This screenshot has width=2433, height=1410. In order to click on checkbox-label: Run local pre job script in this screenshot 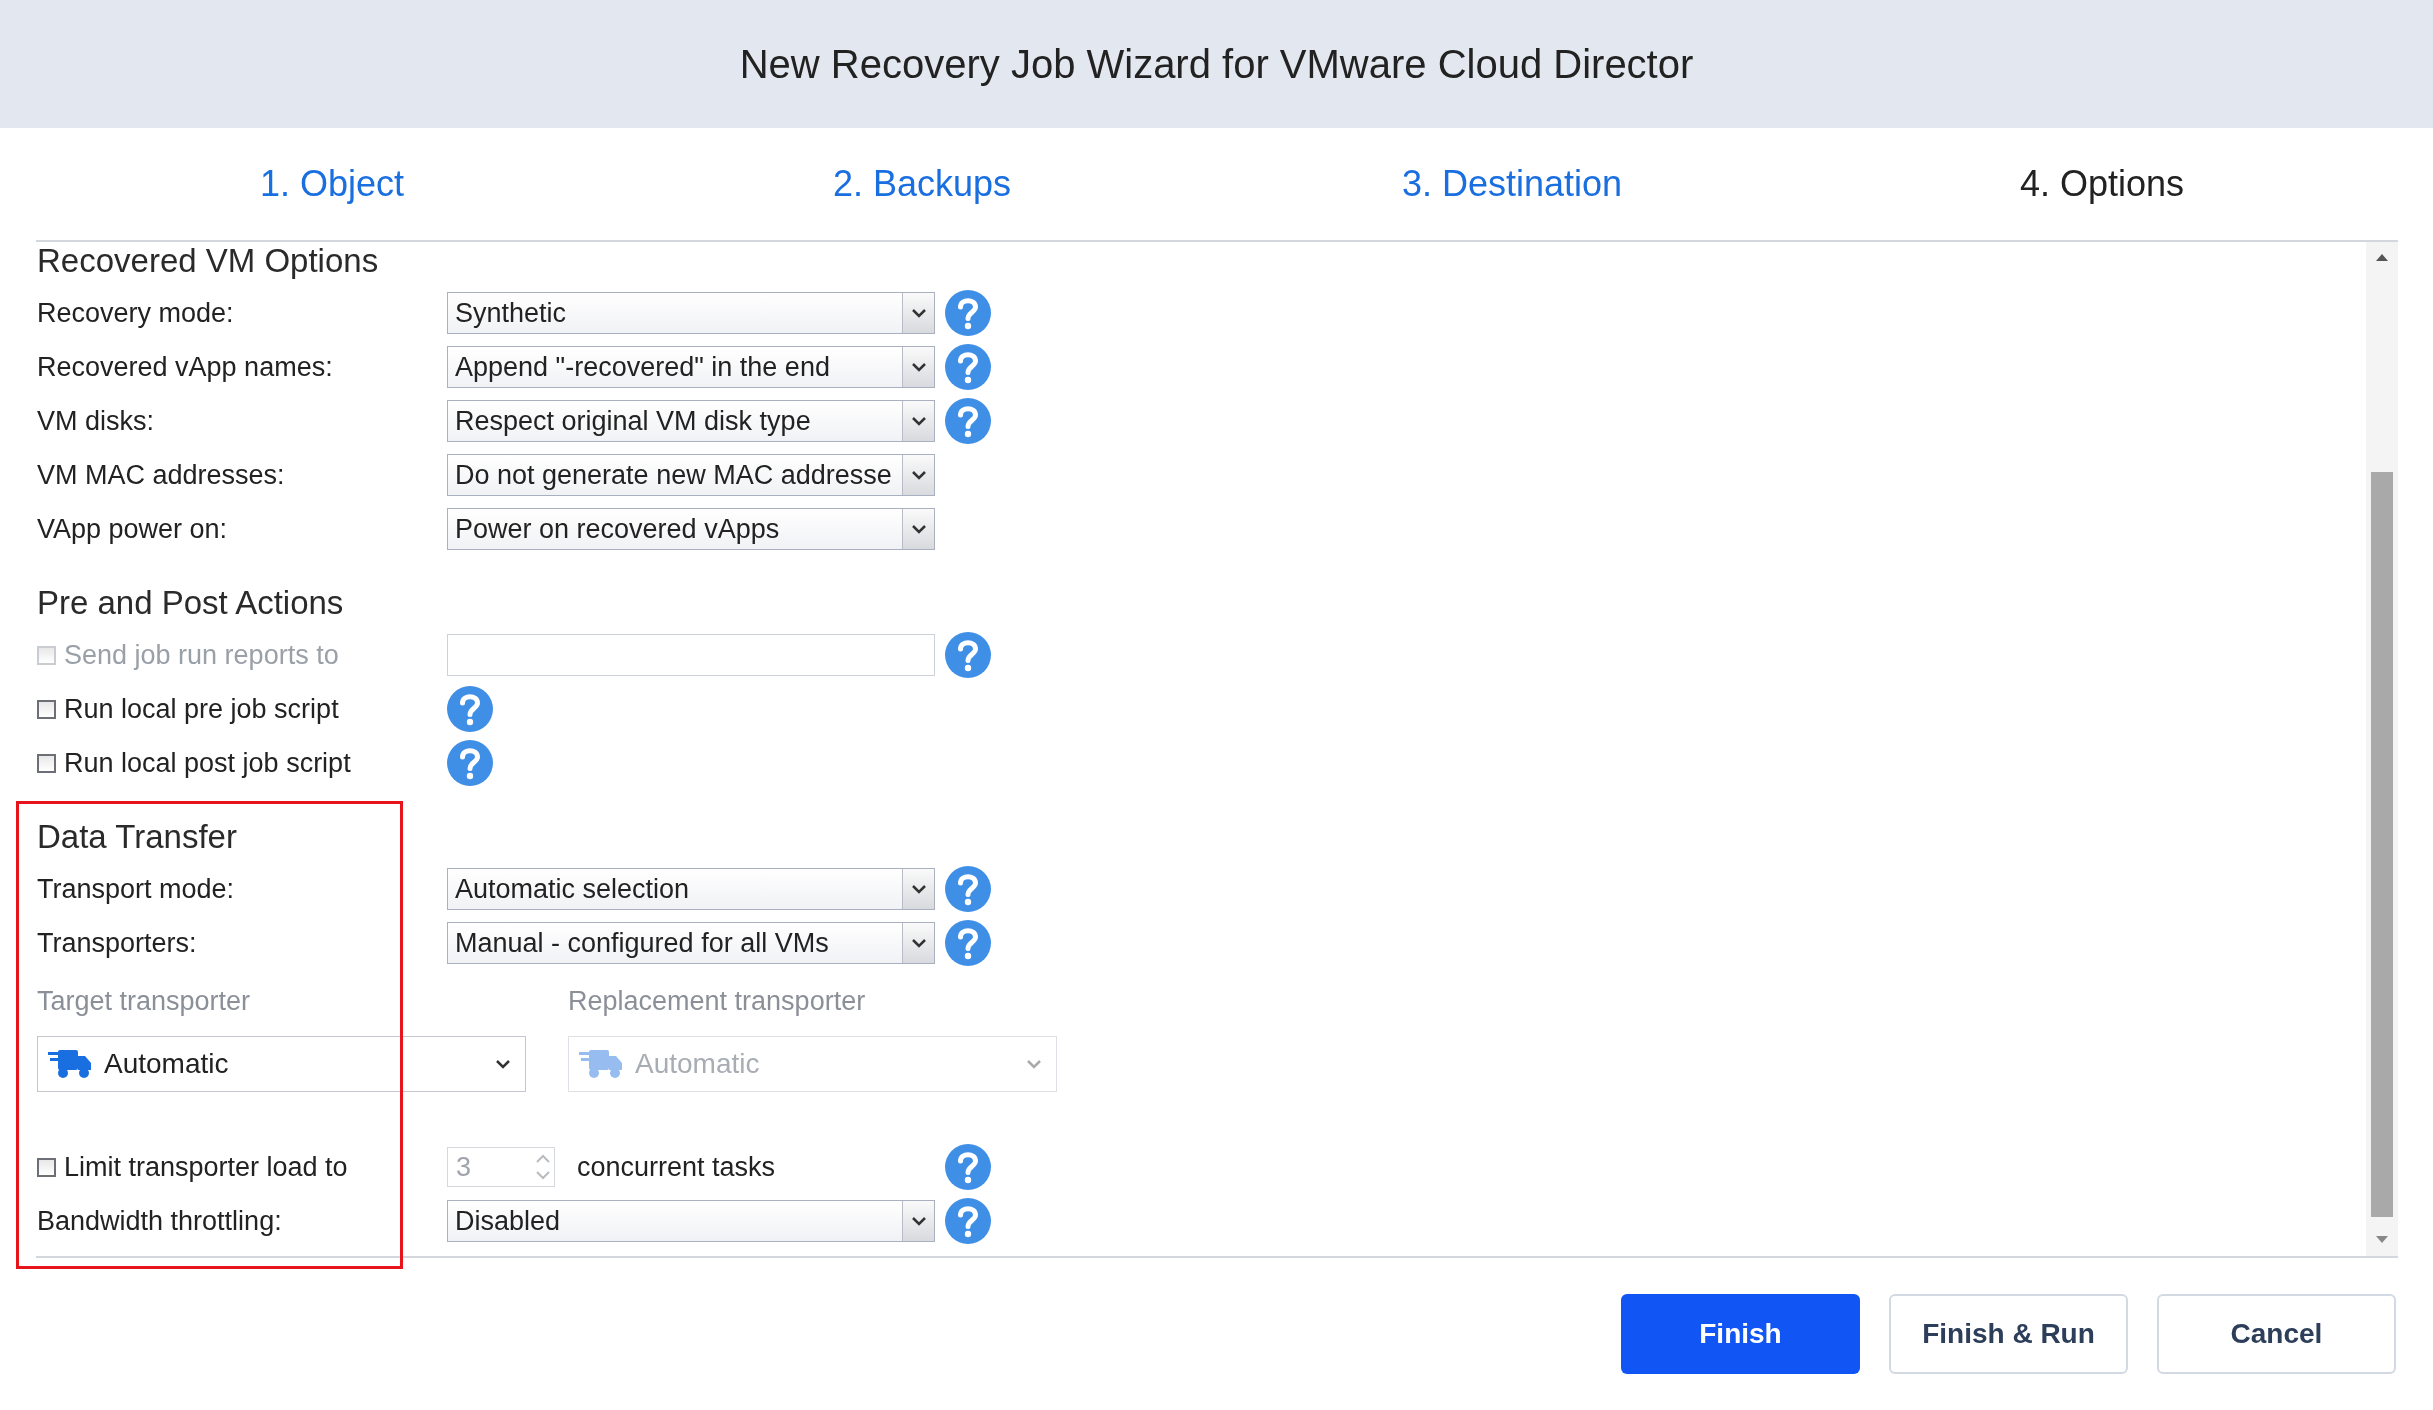, I will do `click(201, 709)`.